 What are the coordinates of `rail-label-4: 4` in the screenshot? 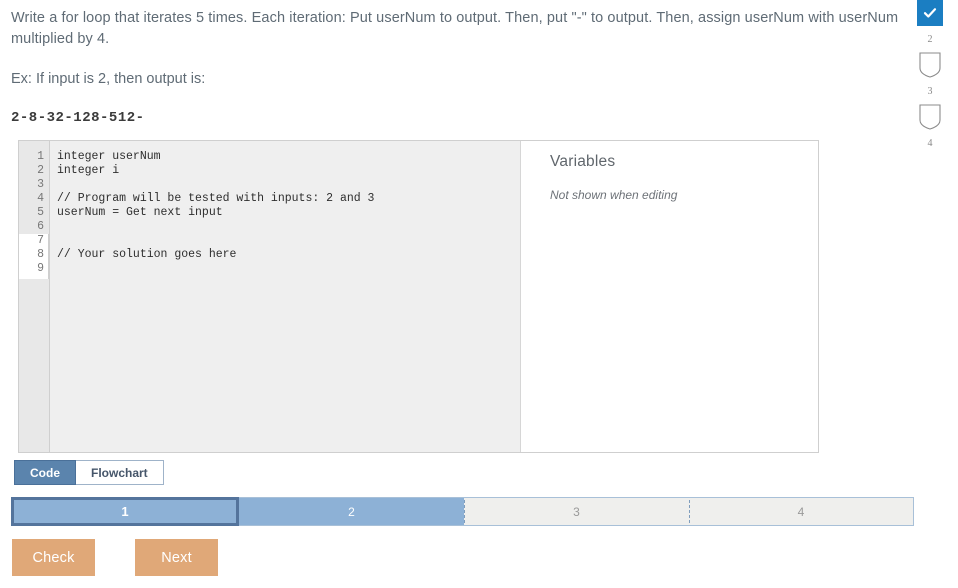 It's located at (930, 143).